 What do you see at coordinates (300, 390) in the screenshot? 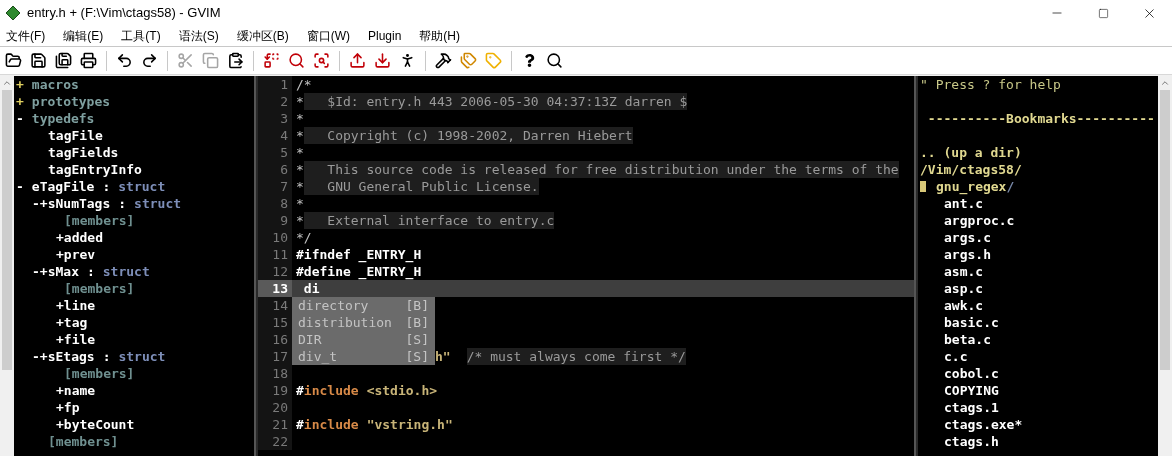
I see `code-text: #` at bounding box center [300, 390].